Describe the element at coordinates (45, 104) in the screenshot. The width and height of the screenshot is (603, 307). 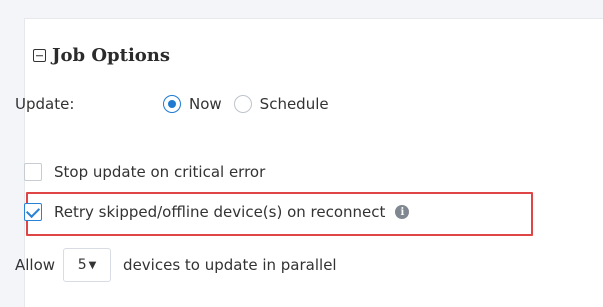
I see `update-label: Update:` at that location.